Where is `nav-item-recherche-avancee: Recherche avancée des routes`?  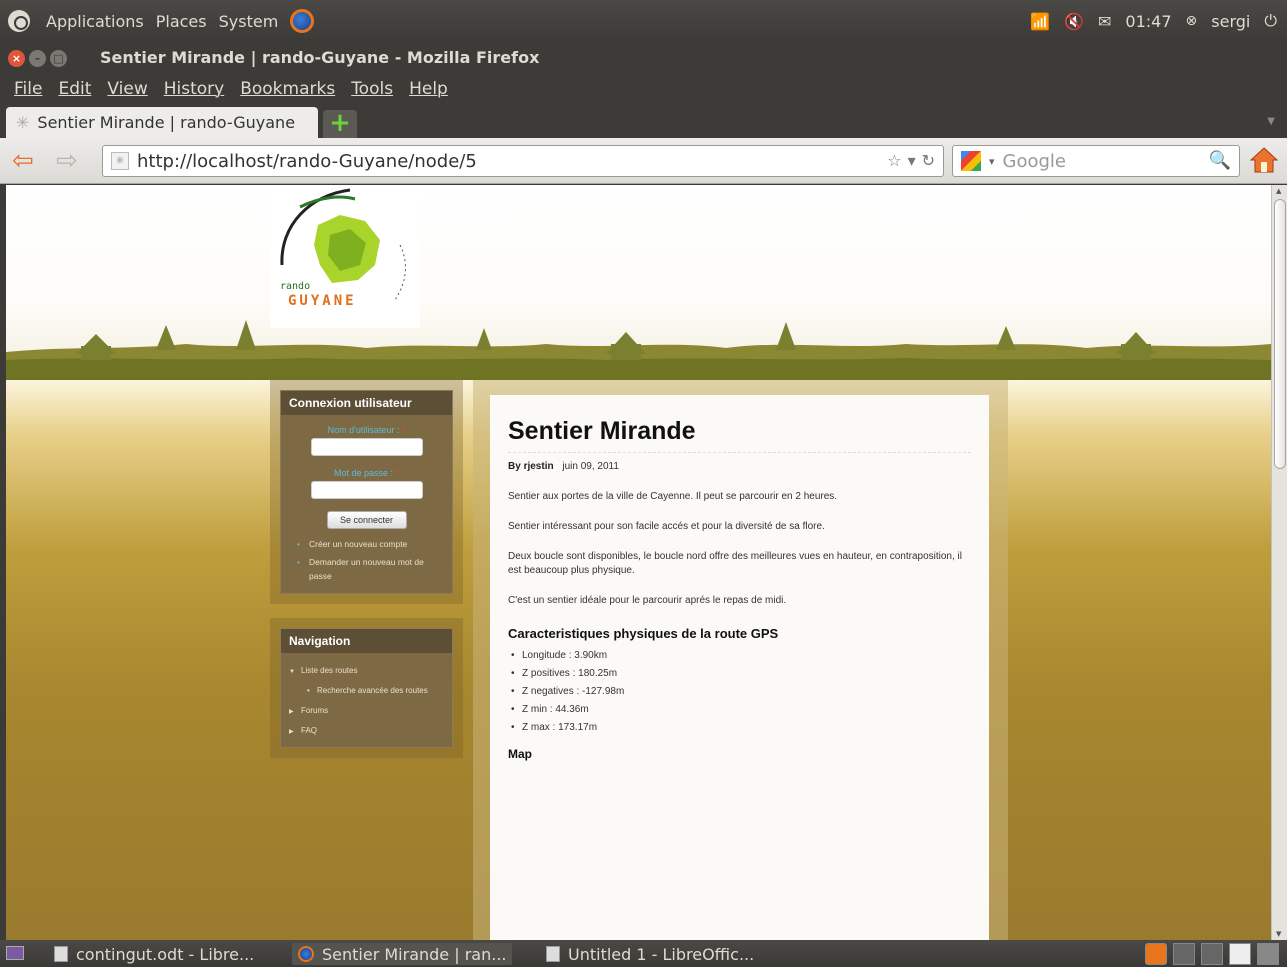 nav-item-recherche-avancee: Recherche avancée des routes is located at coordinates (366, 691).